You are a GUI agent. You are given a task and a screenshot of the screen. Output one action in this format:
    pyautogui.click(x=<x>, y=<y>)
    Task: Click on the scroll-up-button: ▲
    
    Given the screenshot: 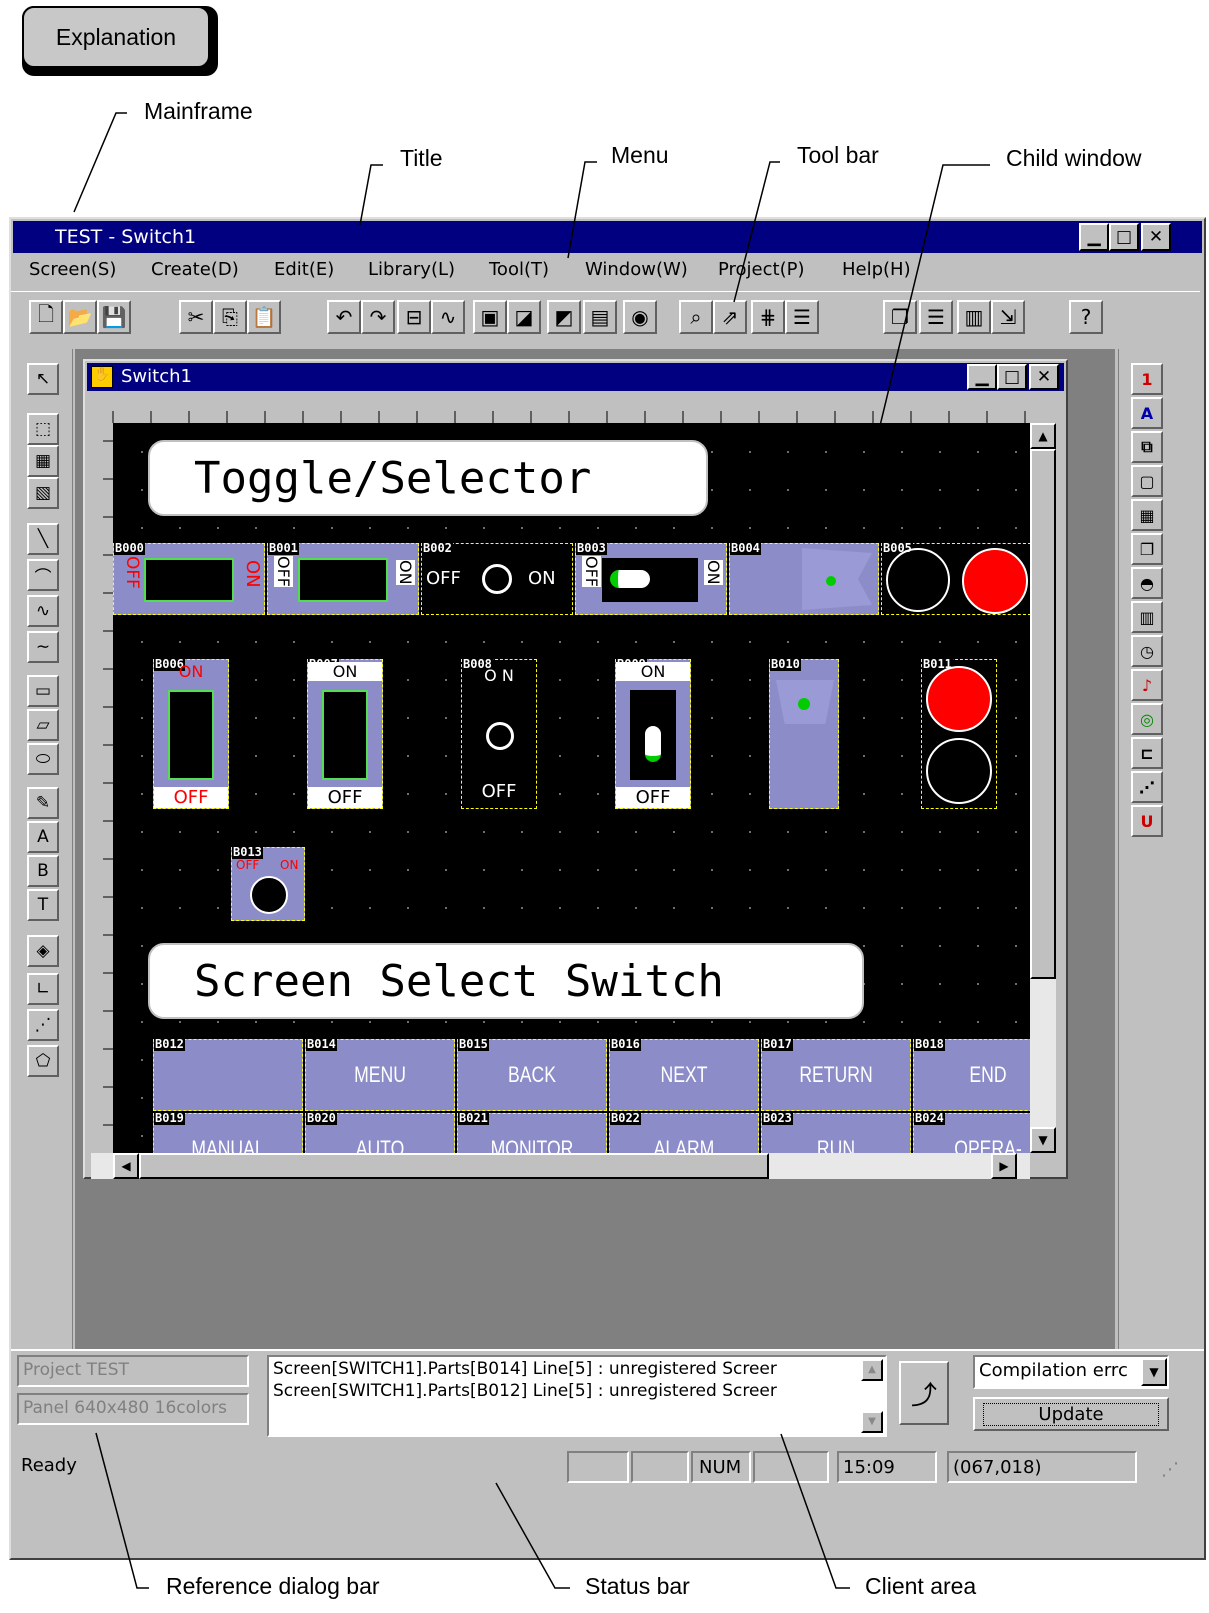 What is the action you would take?
    pyautogui.click(x=1043, y=436)
    